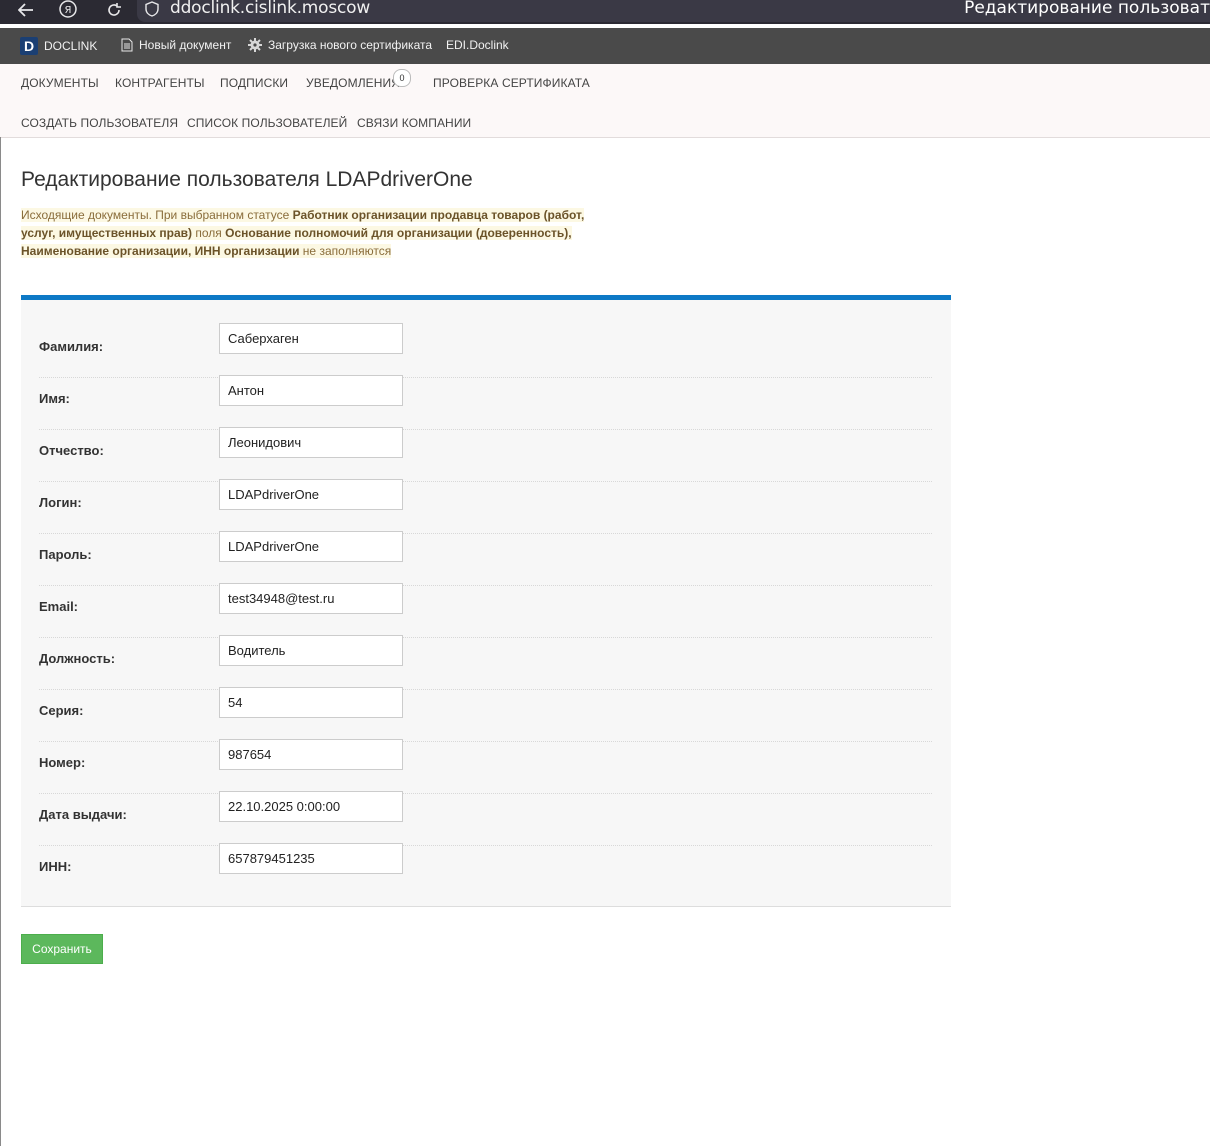 The image size is (1210, 1146). Describe the element at coordinates (311, 390) in the screenshot. I see `firstname-field: Антон` at that location.